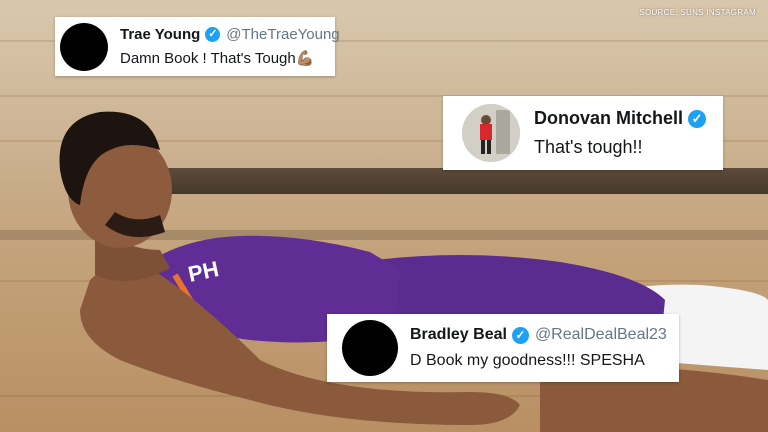 Image resolution: width=768 pixels, height=432 pixels. What do you see at coordinates (160, 34) in the screenshot?
I see `display-name: Trae Young` at bounding box center [160, 34].